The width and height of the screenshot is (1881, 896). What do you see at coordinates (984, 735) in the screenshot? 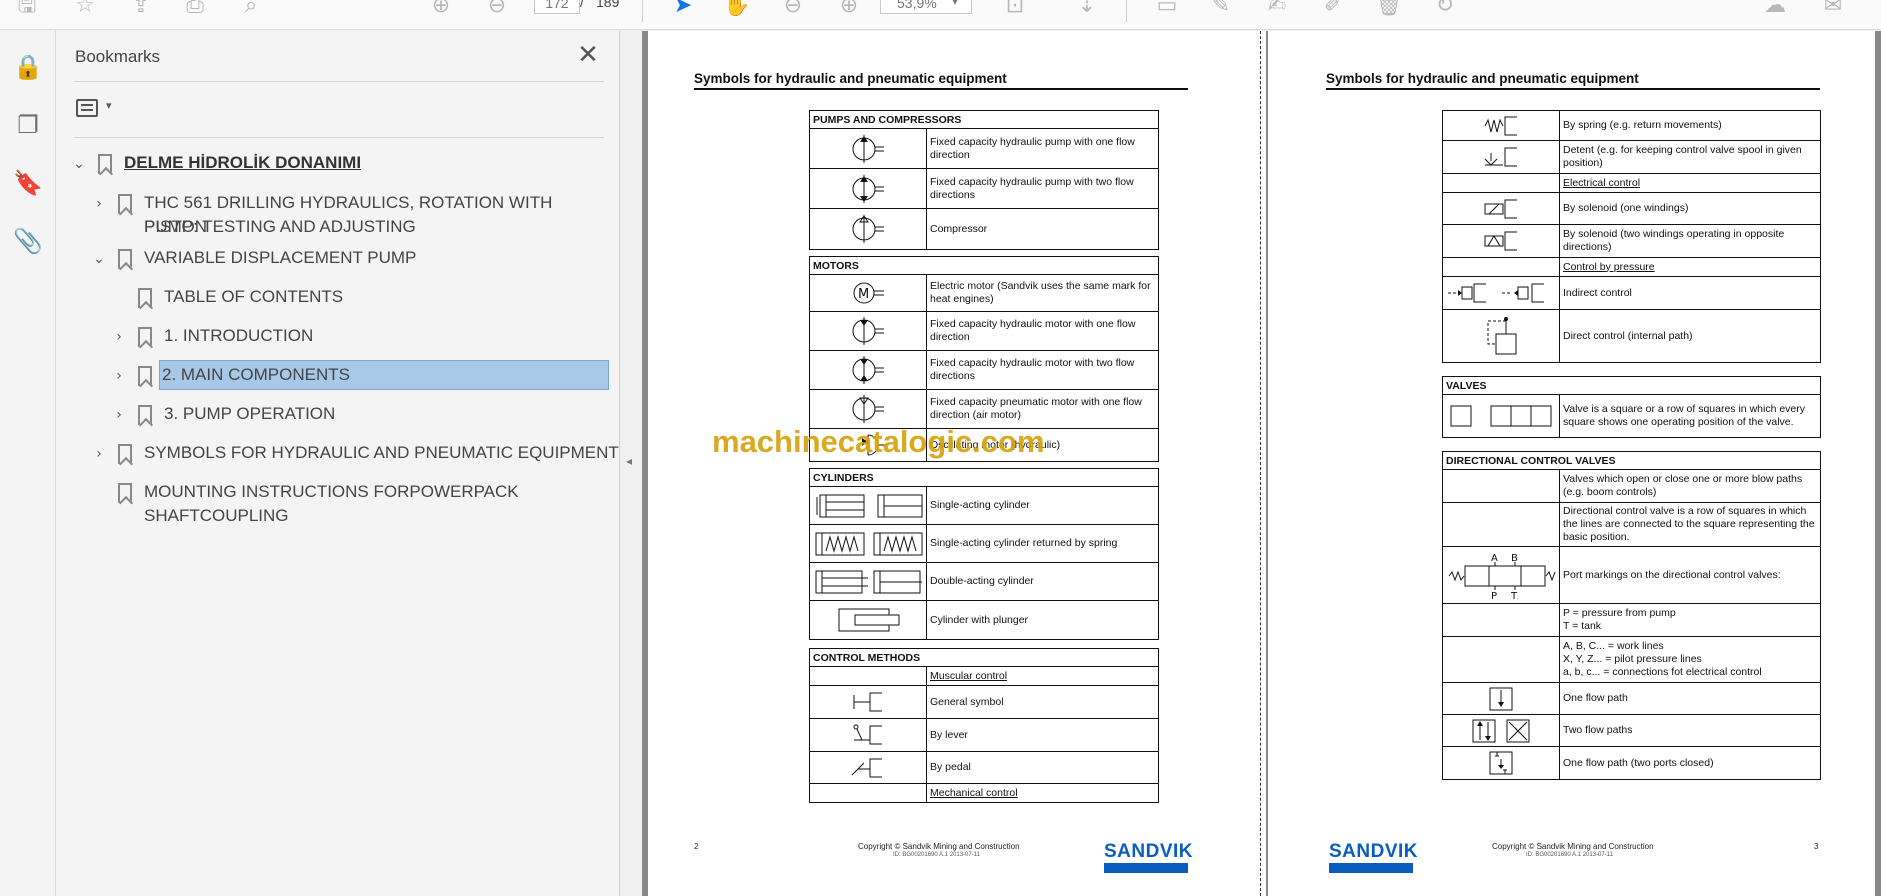
I see `table-row: By lever` at bounding box center [984, 735].